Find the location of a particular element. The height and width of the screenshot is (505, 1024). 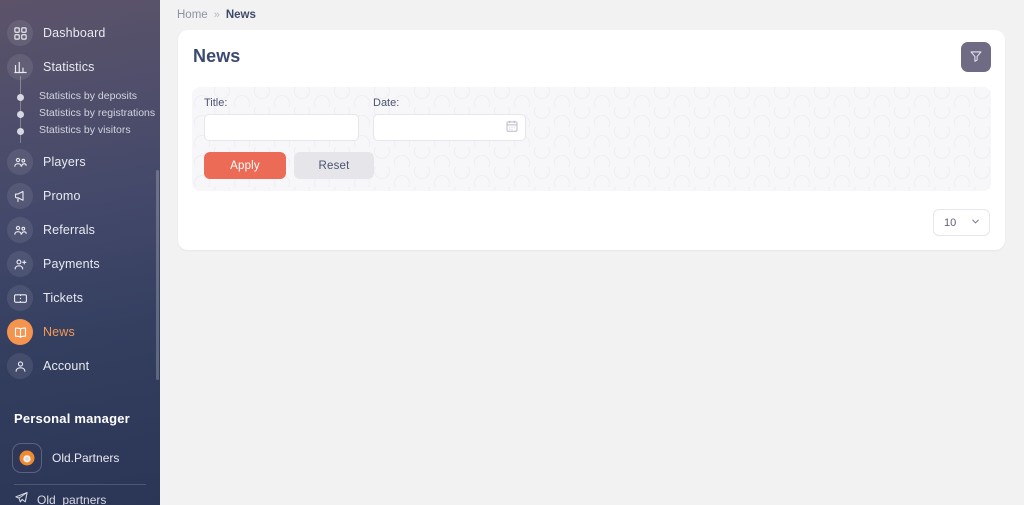

megaphone-icon is located at coordinates (20, 196).